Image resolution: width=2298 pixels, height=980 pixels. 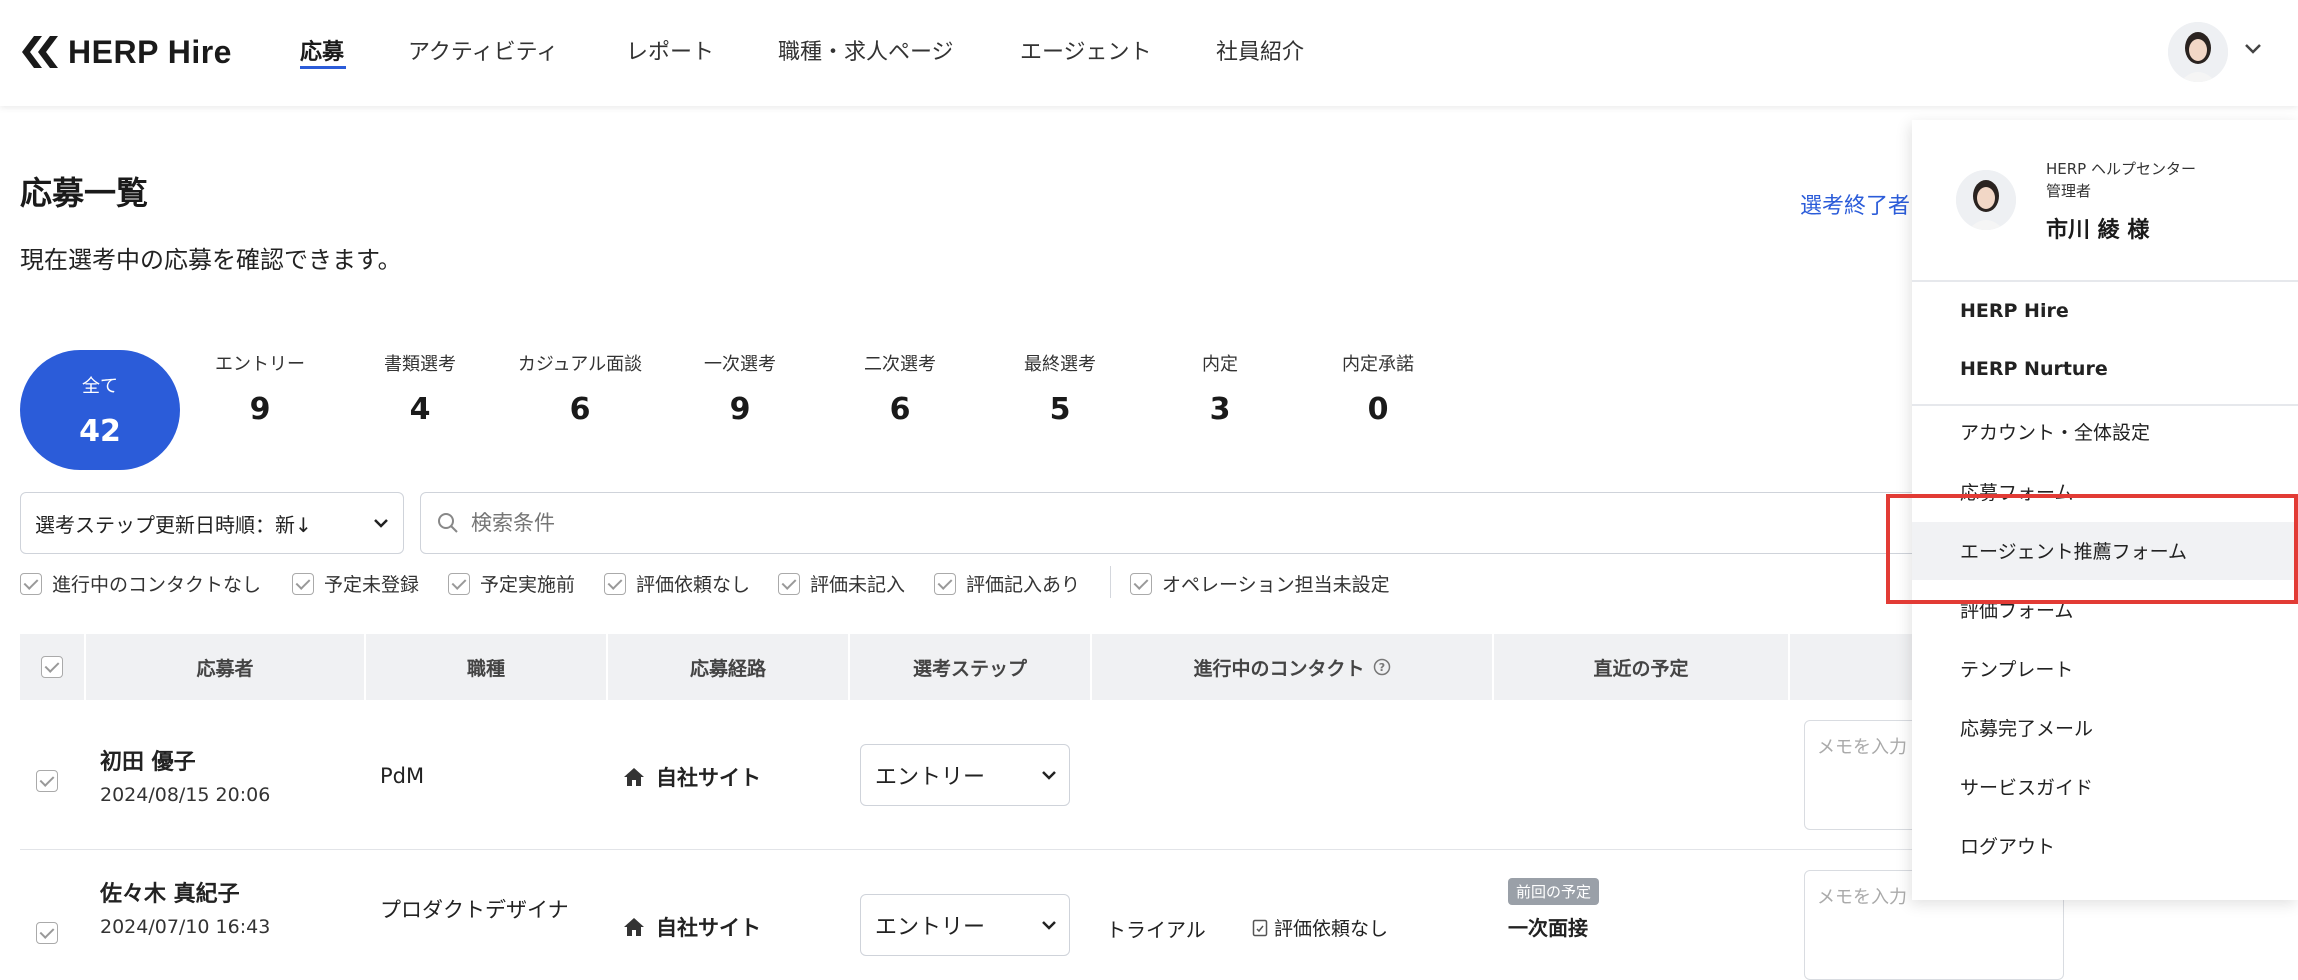 I want to click on nav-jobs: 職種・求人ページ, so click(x=866, y=50).